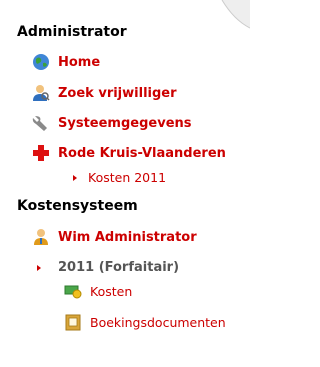 This screenshot has width=320, height=367. I want to click on nav-label-kosten: Kosten, so click(111, 291).